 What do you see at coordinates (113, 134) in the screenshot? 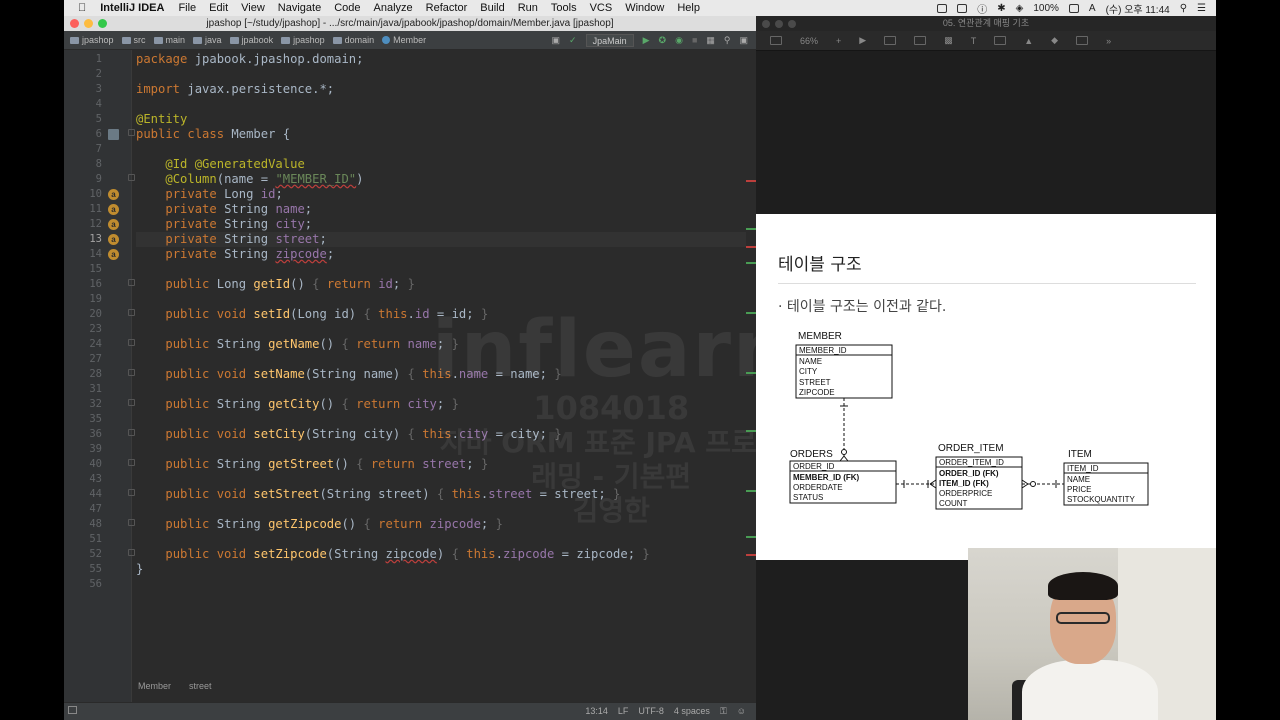
I see `database-table-icon` at bounding box center [113, 134].